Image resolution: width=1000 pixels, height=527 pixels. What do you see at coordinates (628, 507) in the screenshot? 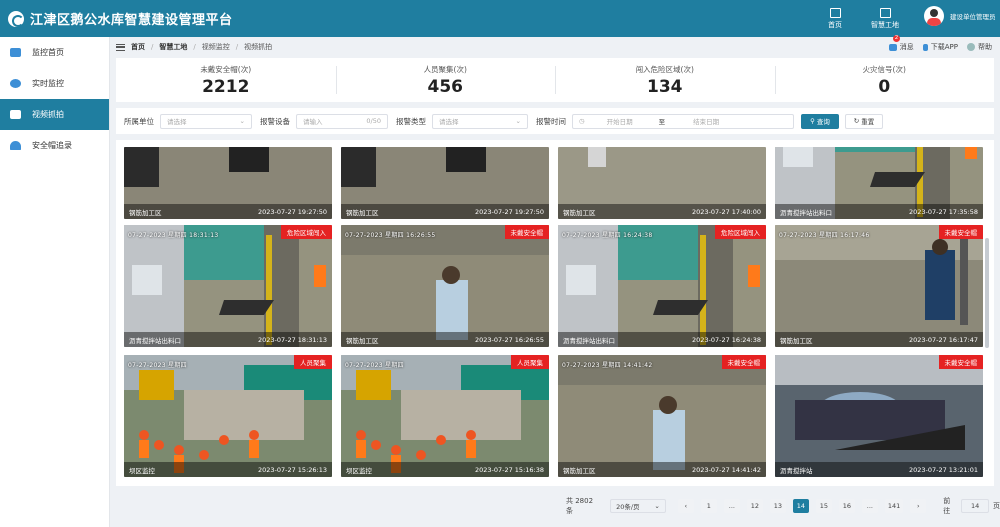
I see `page-size-value: 20条/页` at bounding box center [628, 507].